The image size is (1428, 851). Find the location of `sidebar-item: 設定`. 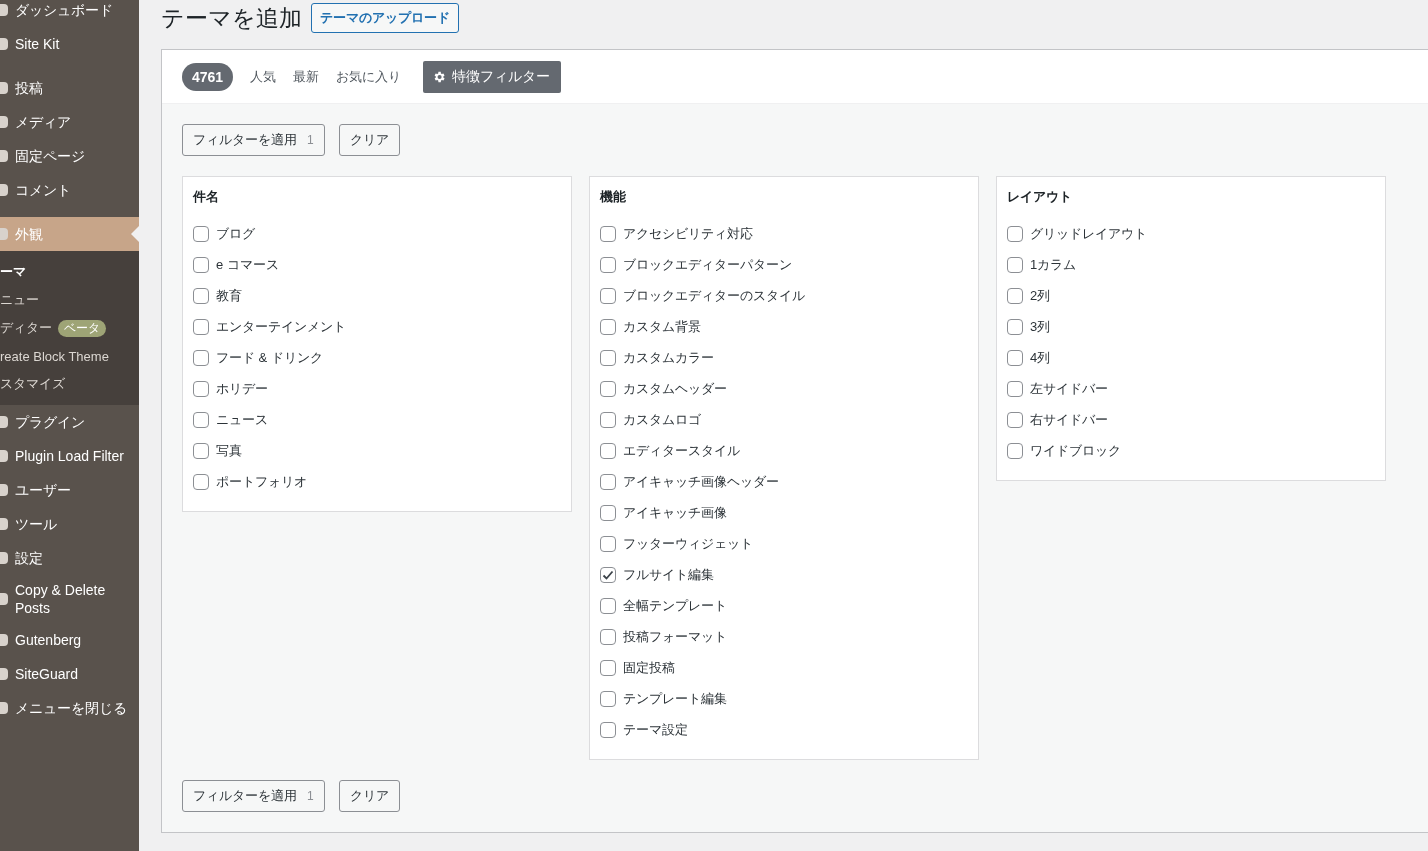

sidebar-item: 設定 is located at coordinates (69, 558).